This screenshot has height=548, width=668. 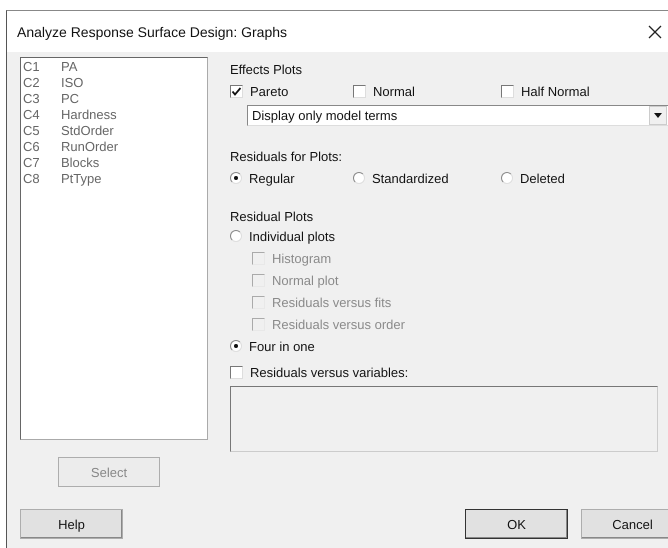 I want to click on checkbox-label: Normal plot, so click(x=305, y=280).